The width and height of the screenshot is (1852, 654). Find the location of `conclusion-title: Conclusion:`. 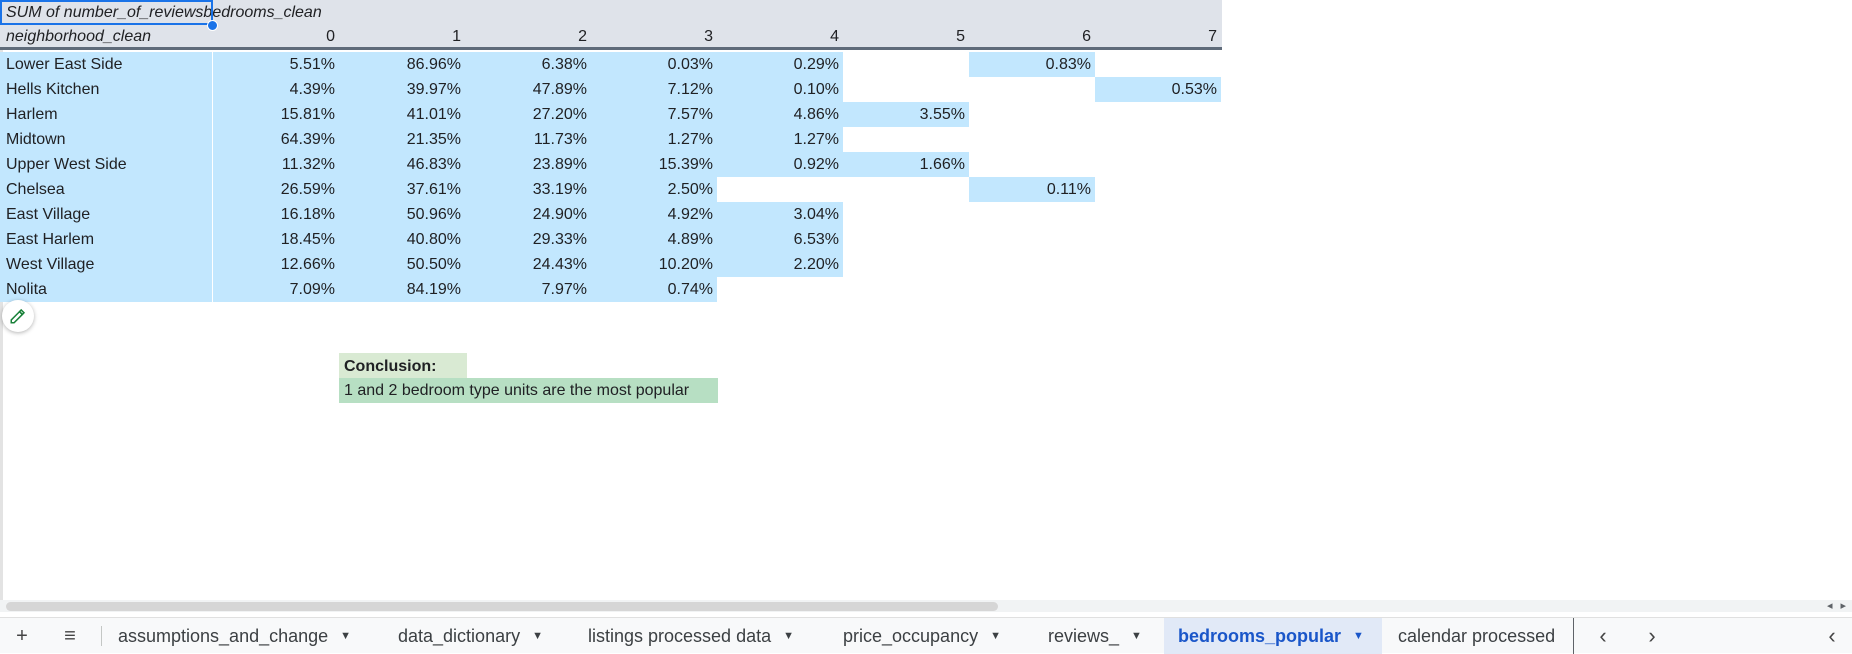

conclusion-title: Conclusion: is located at coordinates (403, 365).